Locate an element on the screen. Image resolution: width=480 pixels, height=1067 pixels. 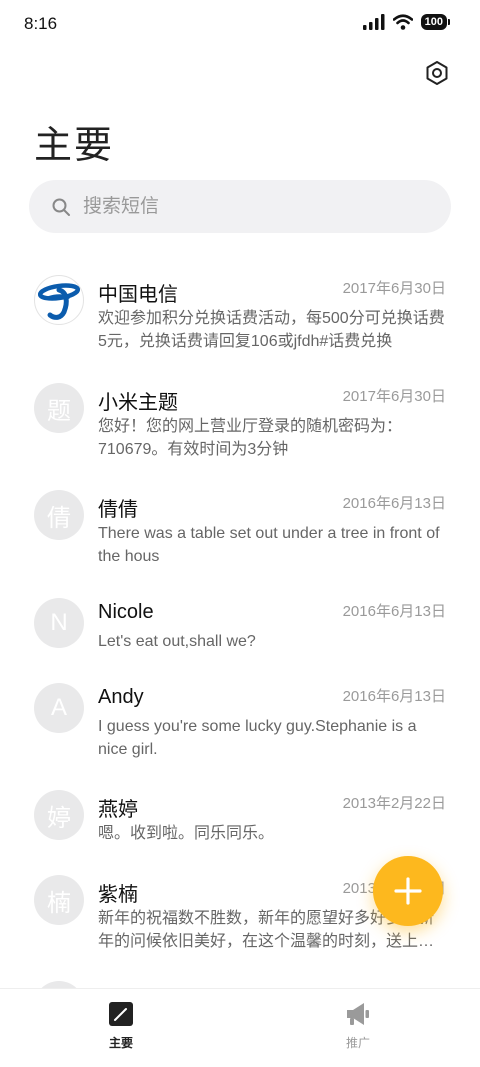
search-input is located at coordinates (243, 206).